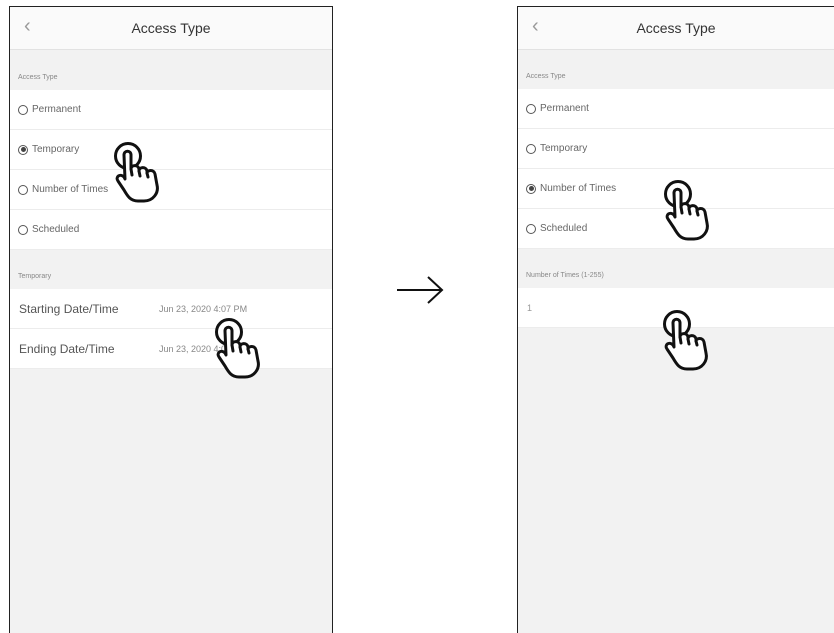 This screenshot has height=633, width=834. What do you see at coordinates (420, 290) in the screenshot?
I see `right-arrow-icon` at bounding box center [420, 290].